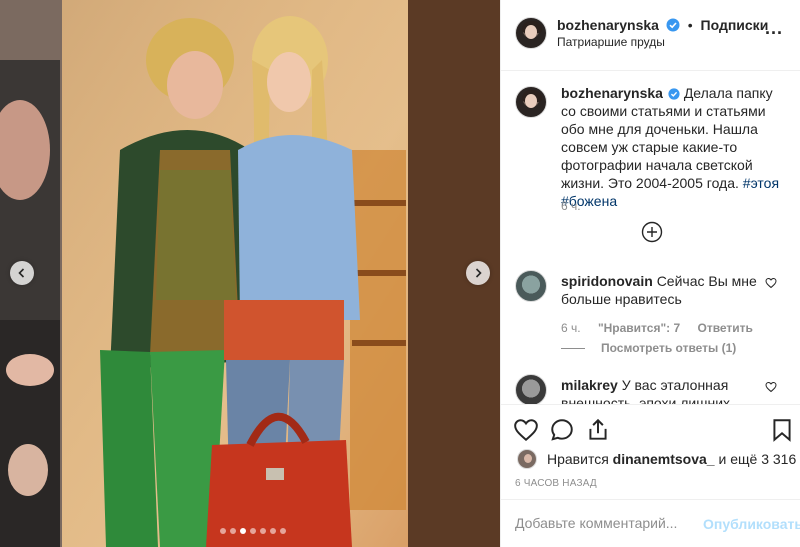 This screenshot has width=800, height=547. I want to click on caption-avatar, so click(531, 102).